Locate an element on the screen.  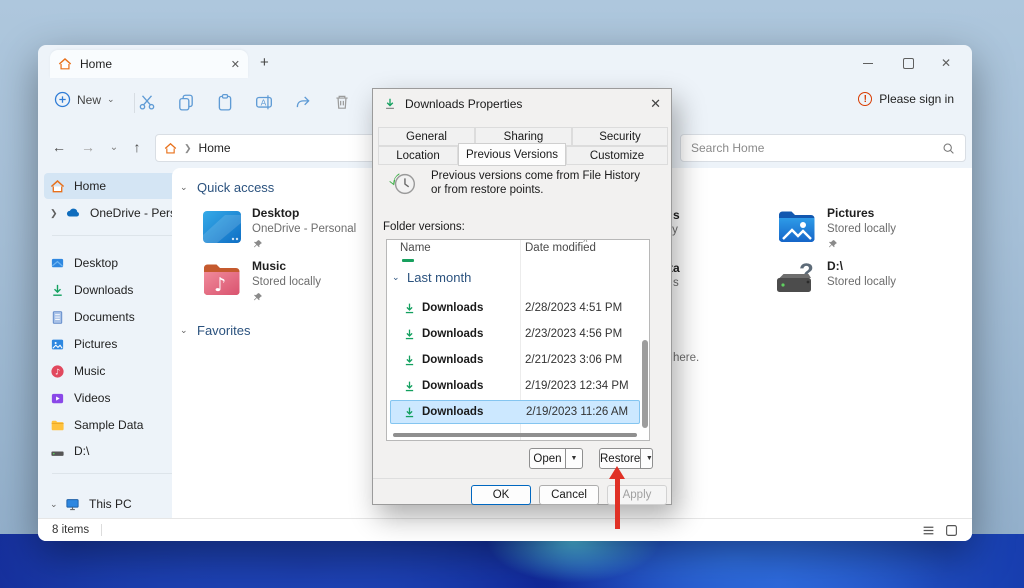
dialog-close-icon: ✕ is located at coordinates (655, 104).